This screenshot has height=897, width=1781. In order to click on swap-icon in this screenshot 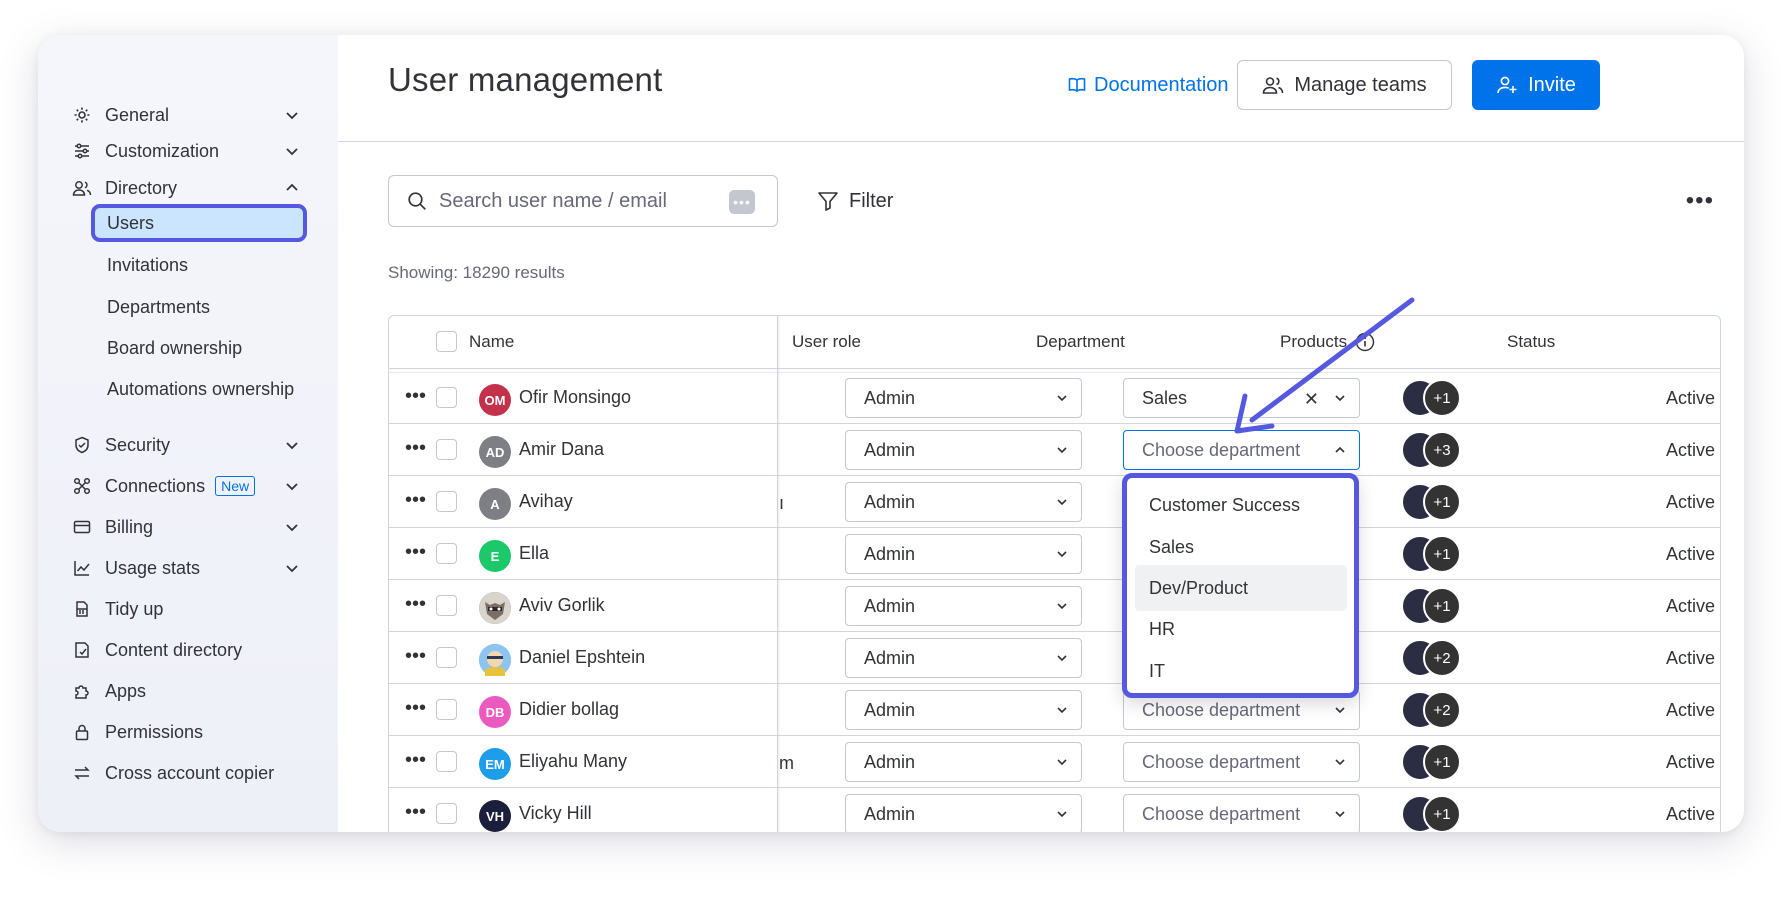, I will do `click(82, 773)`.